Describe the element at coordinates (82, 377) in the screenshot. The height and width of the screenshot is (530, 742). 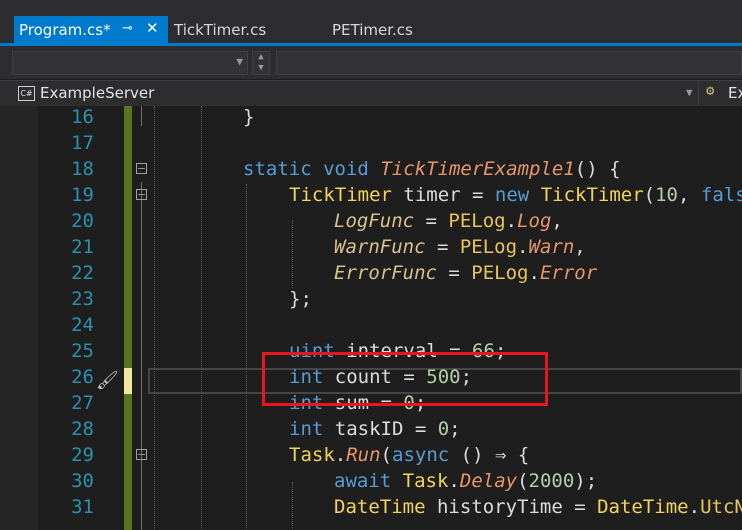
I see `line-number: 26` at that location.